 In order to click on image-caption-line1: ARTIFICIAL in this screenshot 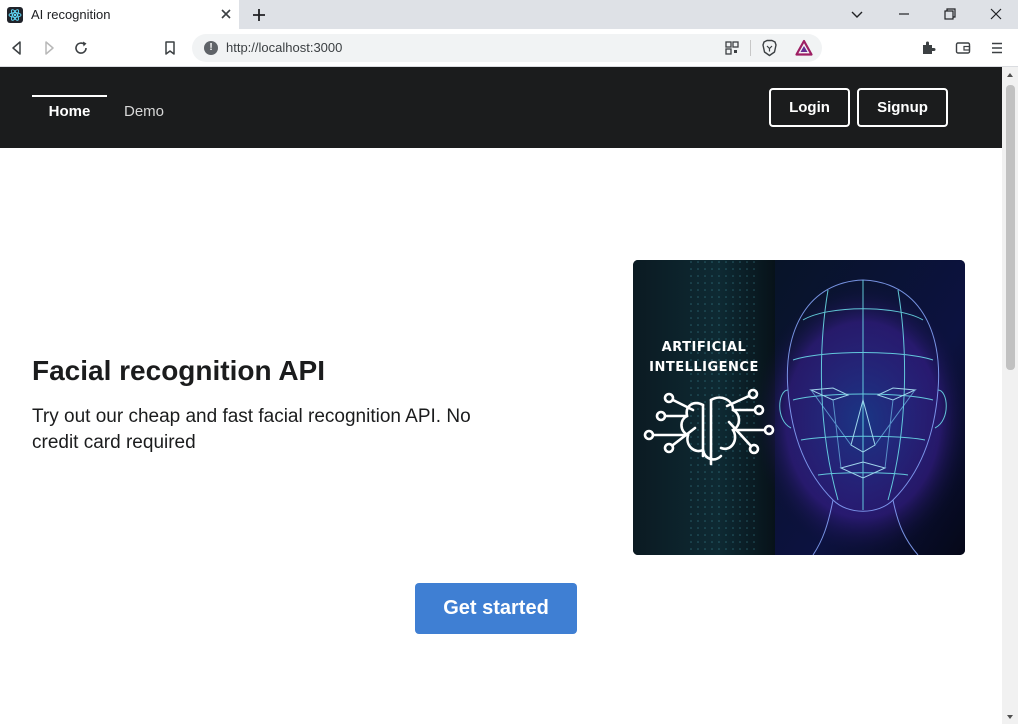, I will do `click(704, 347)`.